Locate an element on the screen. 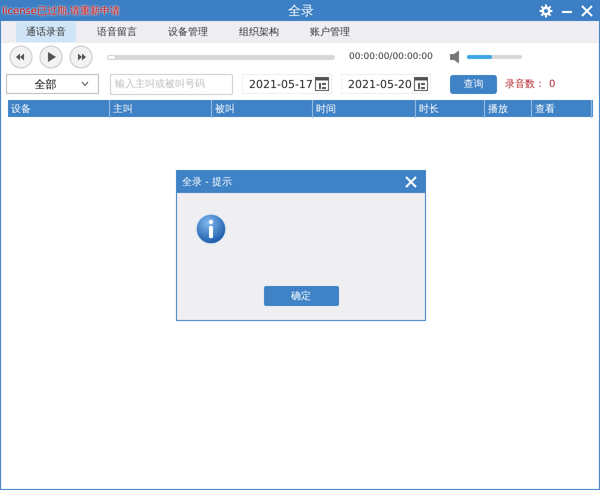 The width and height of the screenshot is (600, 490). column-header: 时长 is located at coordinates (450, 109).